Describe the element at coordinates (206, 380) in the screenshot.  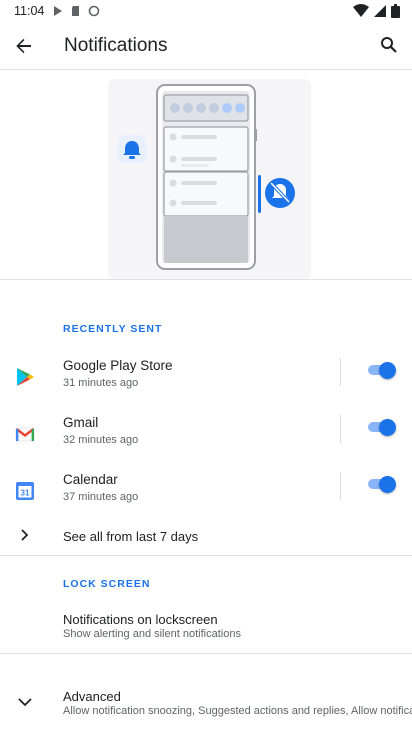
I see `app-row-play-store: Google Play Store 31 minutes ago` at that location.